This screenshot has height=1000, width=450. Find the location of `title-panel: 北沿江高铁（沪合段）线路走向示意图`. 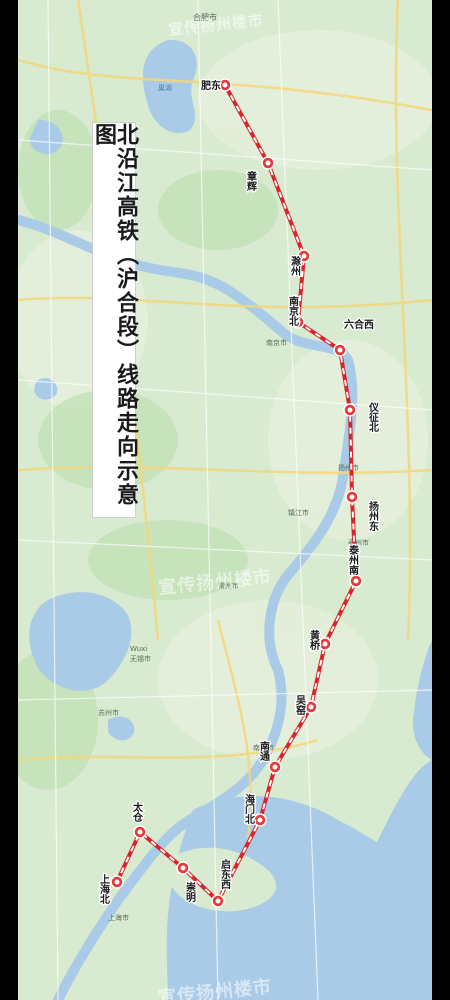

title-panel: 北沿江高铁（沪合段）线路走向示意图 is located at coordinates (114, 320).